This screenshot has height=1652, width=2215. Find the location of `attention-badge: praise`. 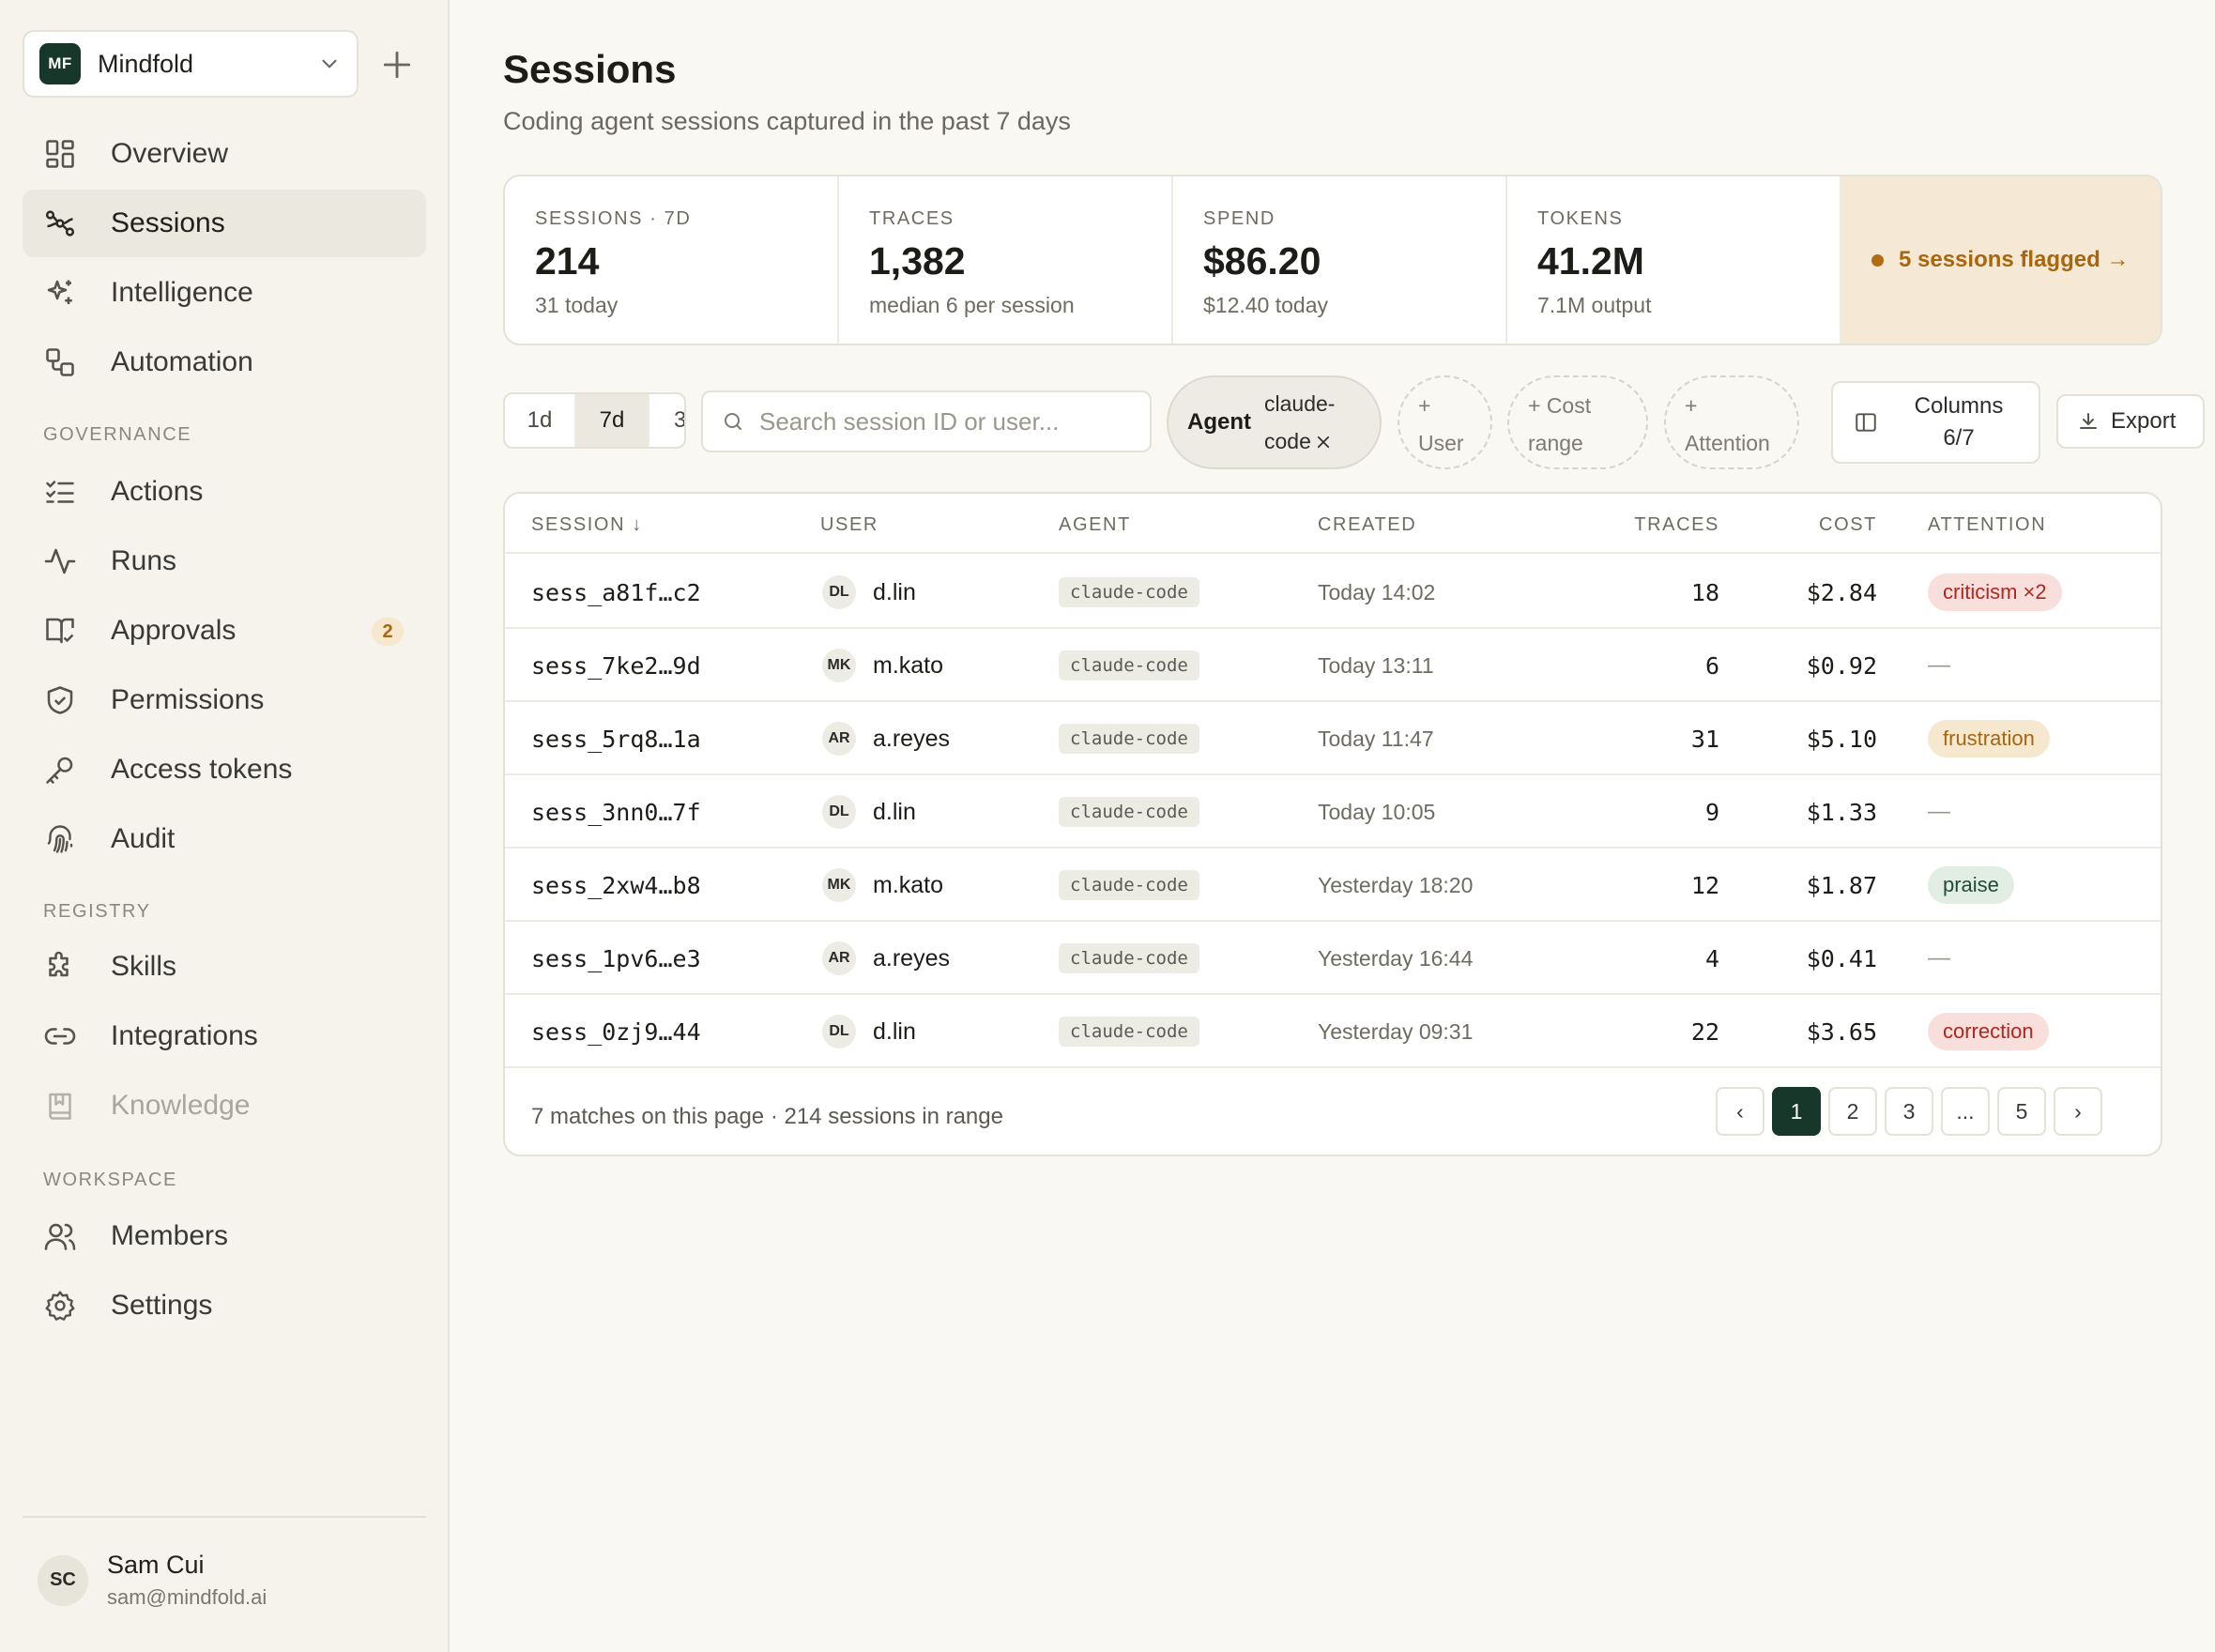

attention-badge: praise is located at coordinates (1971, 885).